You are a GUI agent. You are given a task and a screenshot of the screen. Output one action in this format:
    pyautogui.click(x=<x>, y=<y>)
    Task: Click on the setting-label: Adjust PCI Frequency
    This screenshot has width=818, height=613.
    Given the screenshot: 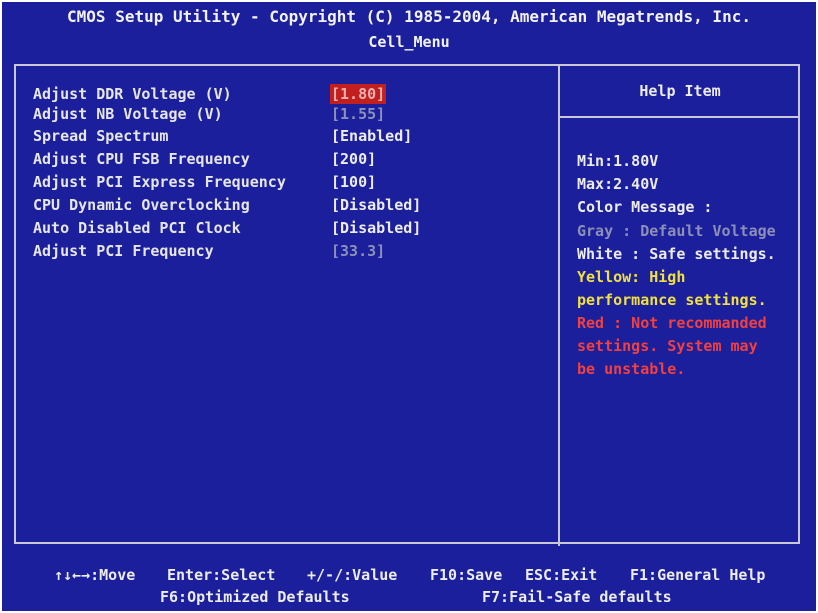 What is the action you would take?
    pyautogui.click(x=123, y=251)
    